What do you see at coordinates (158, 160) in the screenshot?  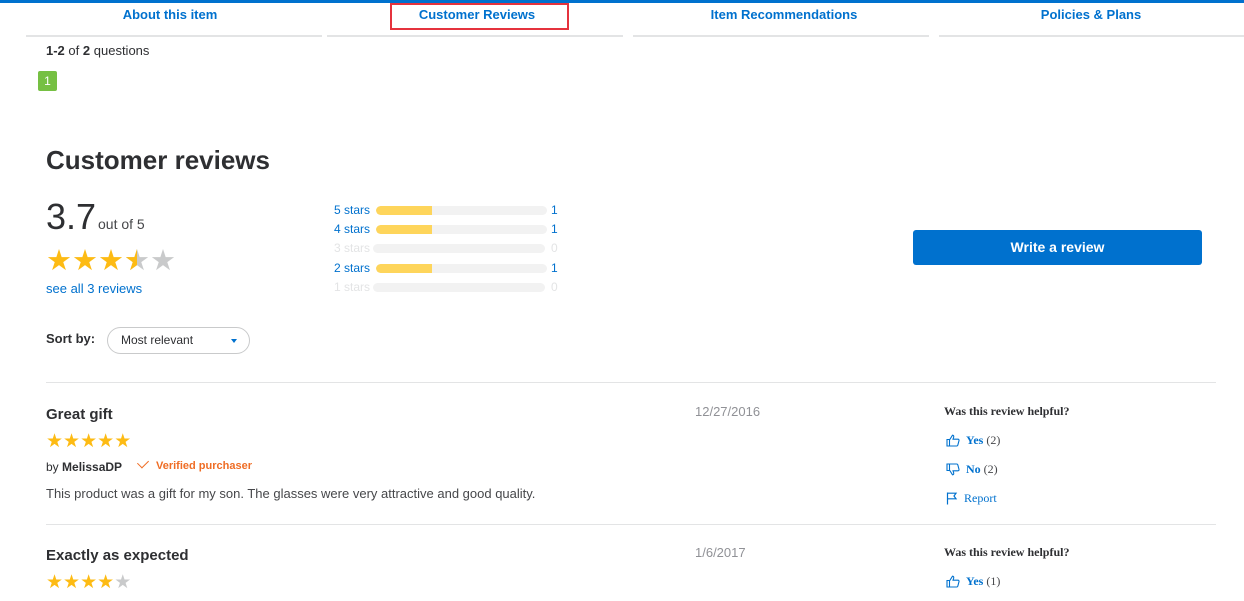 I see `customer-reviews-heading: Customer reviews` at bounding box center [158, 160].